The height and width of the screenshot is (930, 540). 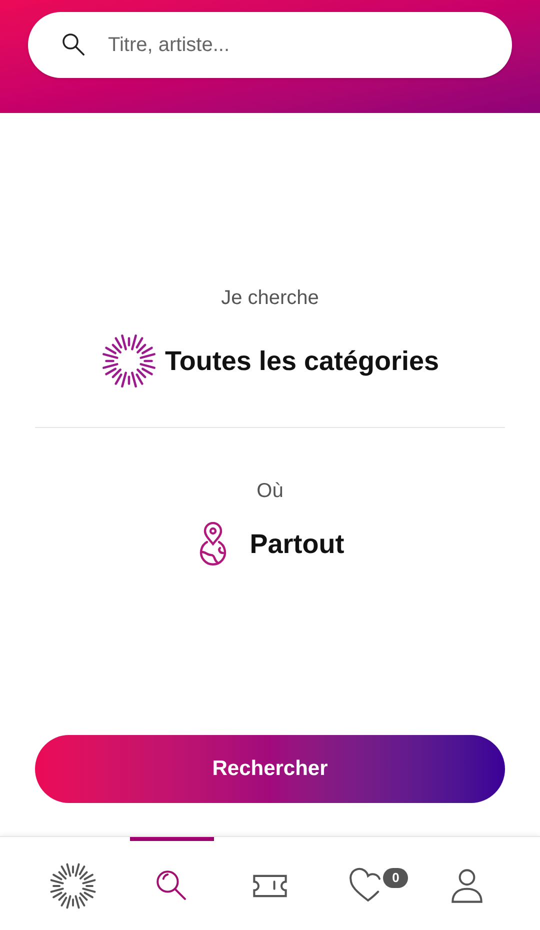 I want to click on category-selector: Toutes les catégories, so click(x=270, y=361).